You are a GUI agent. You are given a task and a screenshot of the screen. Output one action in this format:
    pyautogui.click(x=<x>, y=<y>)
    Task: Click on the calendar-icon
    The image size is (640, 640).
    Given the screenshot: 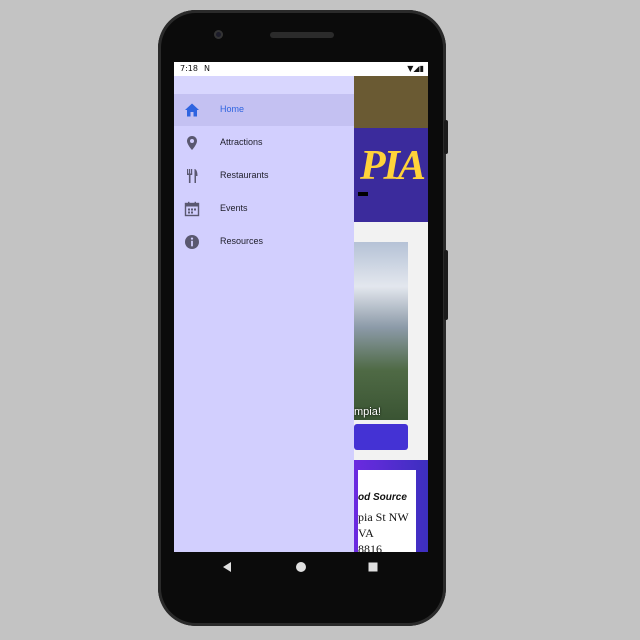 What is the action you would take?
    pyautogui.click(x=192, y=209)
    